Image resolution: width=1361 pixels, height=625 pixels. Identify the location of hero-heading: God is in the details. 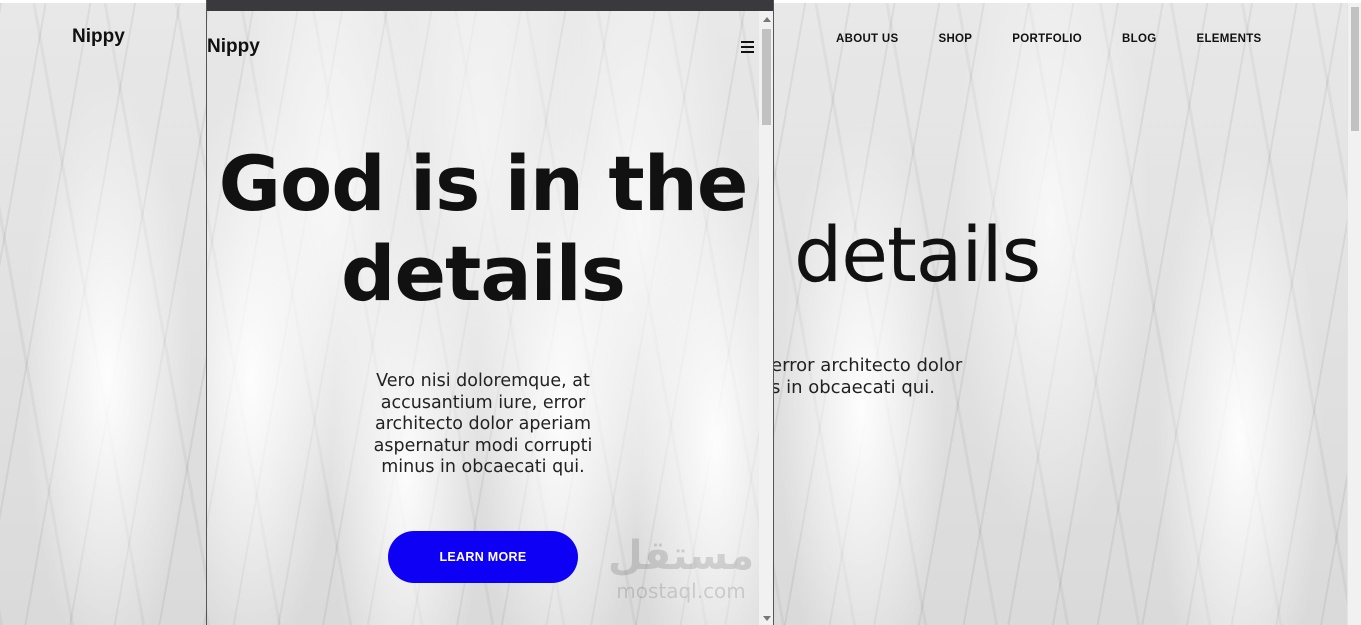
(483, 229).